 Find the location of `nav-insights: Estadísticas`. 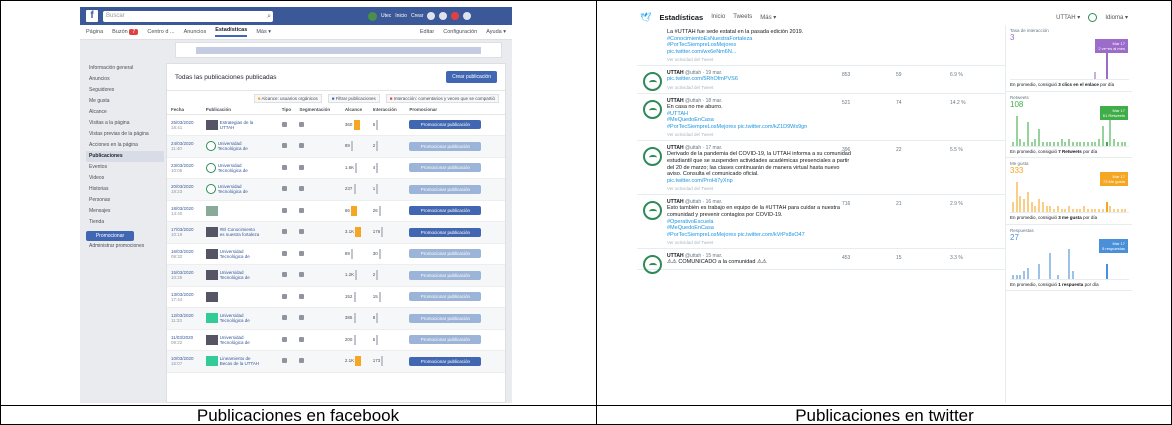

nav-insights: Estadísticas is located at coordinates (231, 32).